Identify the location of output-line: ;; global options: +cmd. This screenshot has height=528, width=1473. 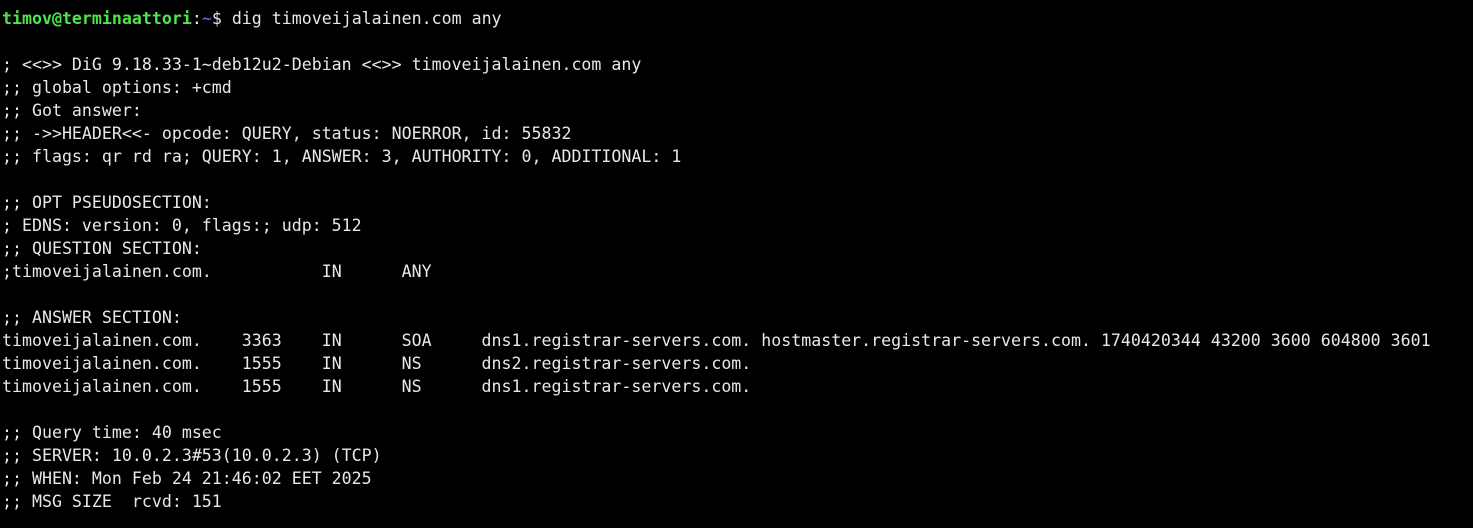
(117, 87).